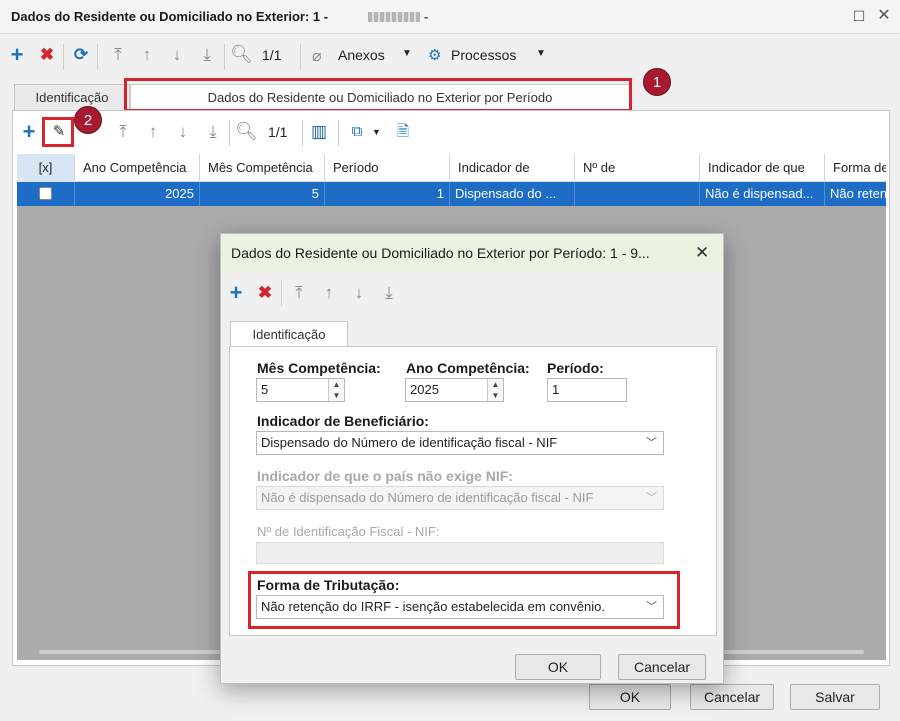 The height and width of the screenshot is (721, 900). Describe the element at coordinates (300, 390) in the screenshot. I see `mes-competencia-stepper: 5 ▲ ▼` at that location.